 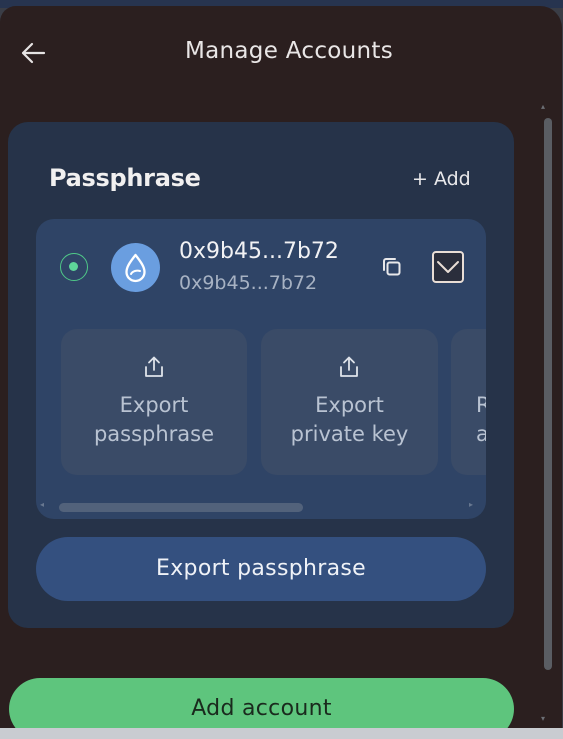 What do you see at coordinates (261, 569) in the screenshot?
I see `export-passphrase-button: Export passphrase` at bounding box center [261, 569].